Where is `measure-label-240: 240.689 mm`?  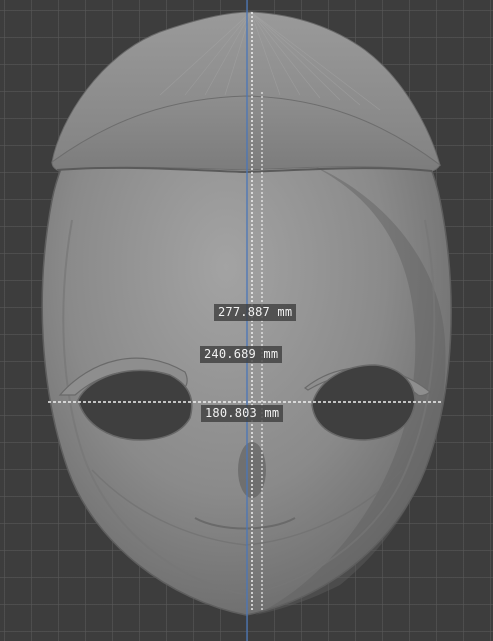
measure-label-240: 240.689 mm is located at coordinates (241, 354).